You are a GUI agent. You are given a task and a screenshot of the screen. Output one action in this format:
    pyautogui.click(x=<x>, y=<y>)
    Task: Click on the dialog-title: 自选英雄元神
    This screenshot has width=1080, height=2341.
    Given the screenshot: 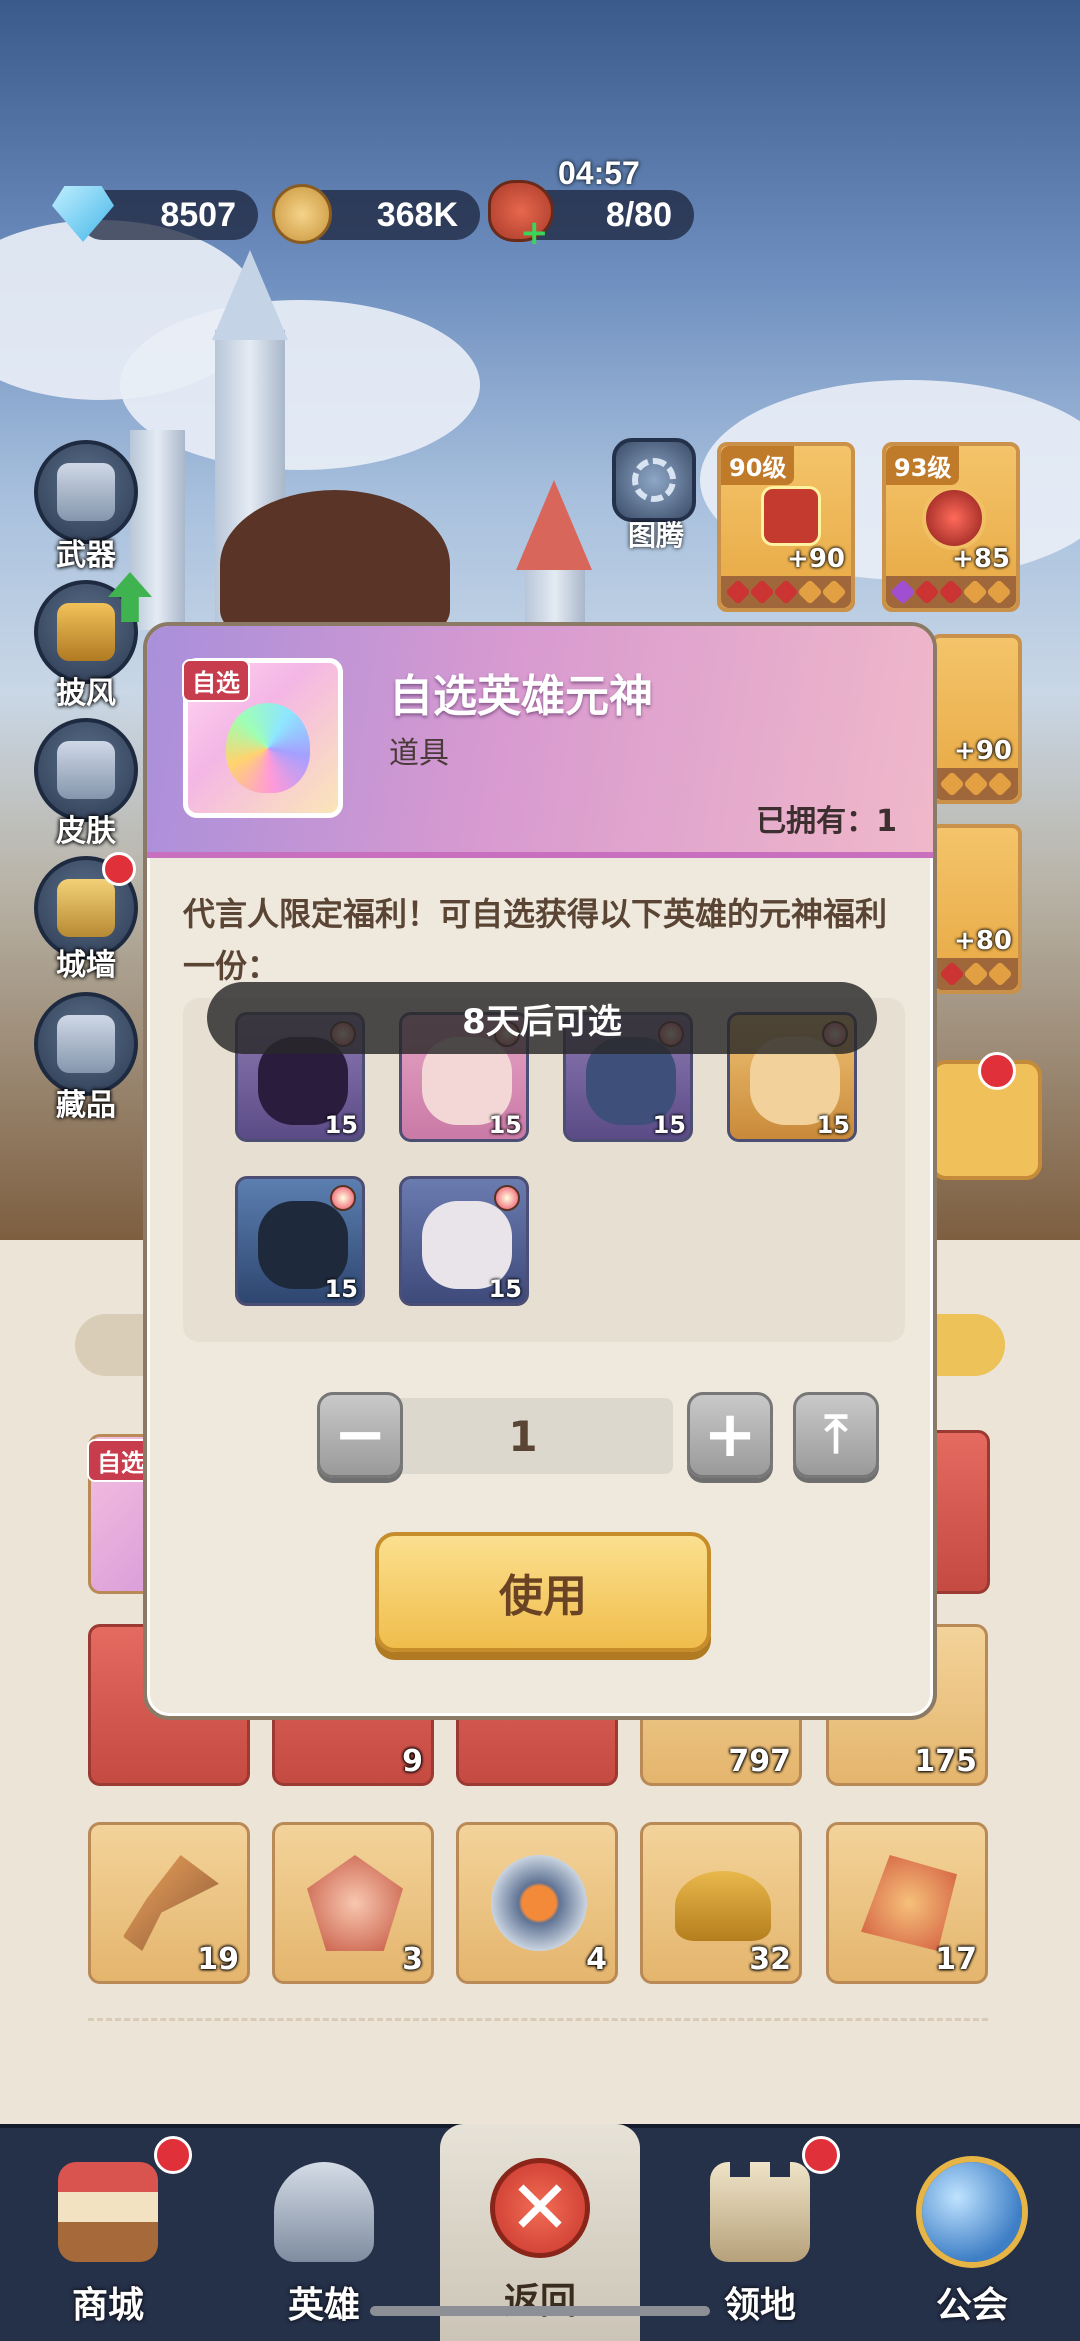 What is the action you would take?
    pyautogui.click(x=521, y=696)
    